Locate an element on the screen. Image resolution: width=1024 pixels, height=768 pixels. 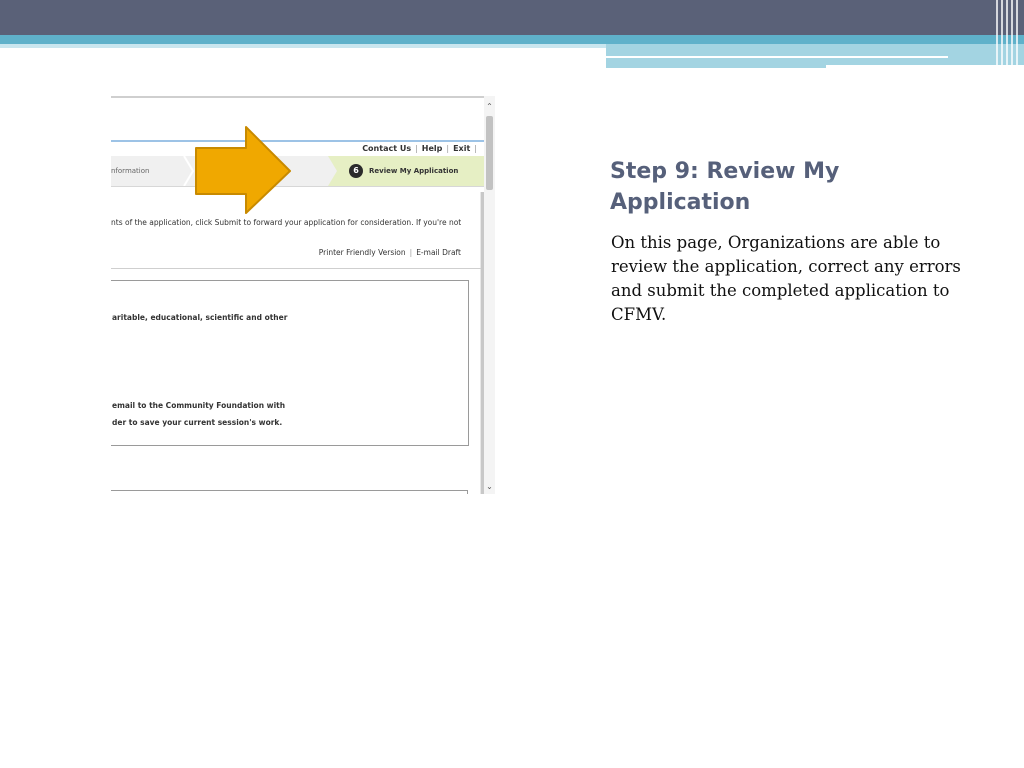
step-review-my-application: 6 Review My Application is located at coordinates (406, 171).